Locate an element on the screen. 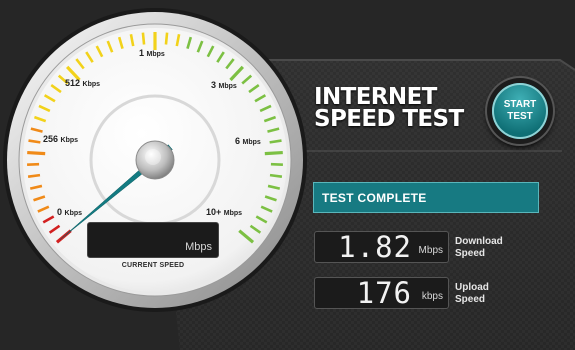  current-speed-unit: Mbps is located at coordinates (198, 247).